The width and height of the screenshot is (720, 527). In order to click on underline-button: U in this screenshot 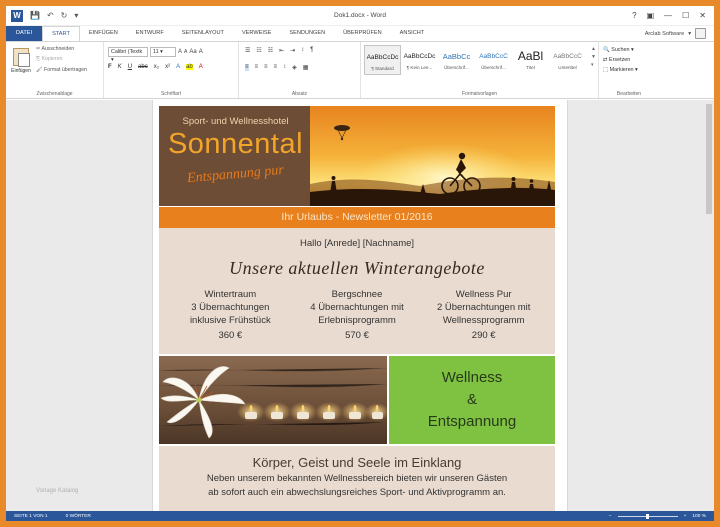, I will do `click(130, 67)`.